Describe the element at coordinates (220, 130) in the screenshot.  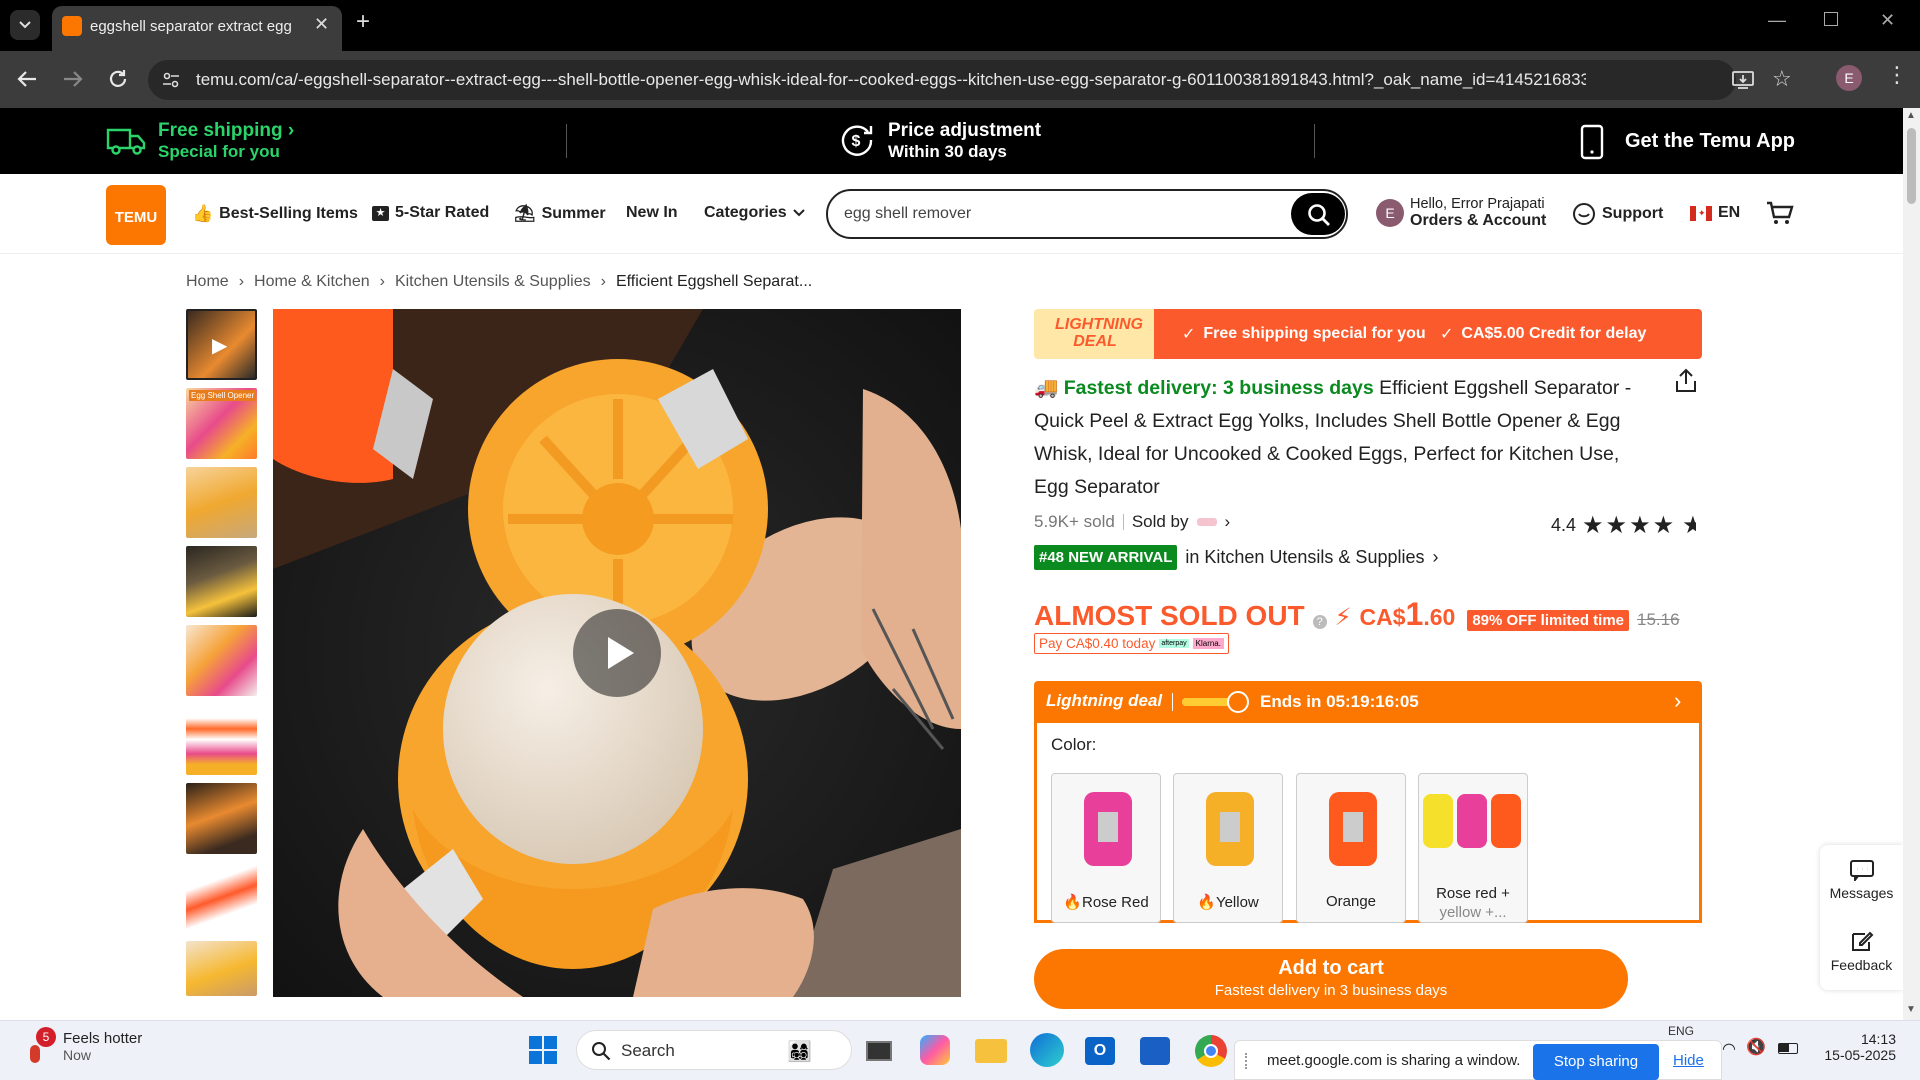
I see `free-shipping-title: Free shipping` at that location.